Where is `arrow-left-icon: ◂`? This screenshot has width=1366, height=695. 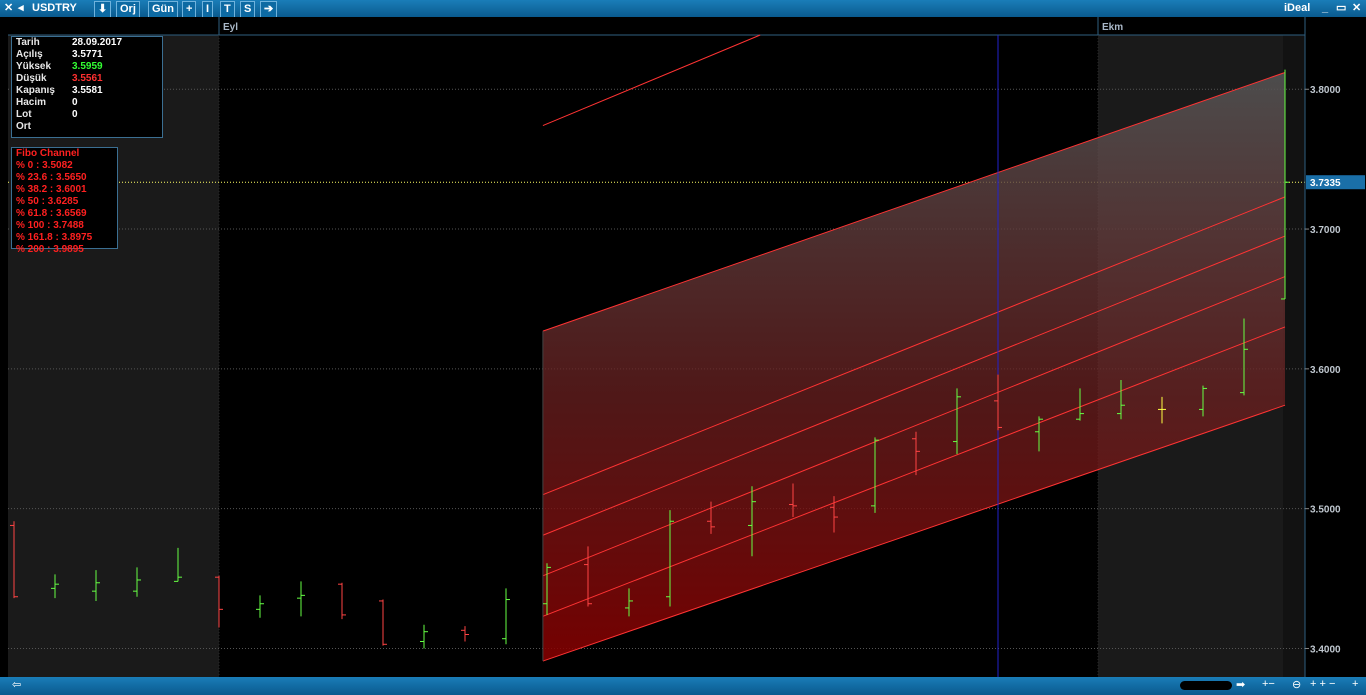 arrow-left-icon: ◂ is located at coordinates (21, 8).